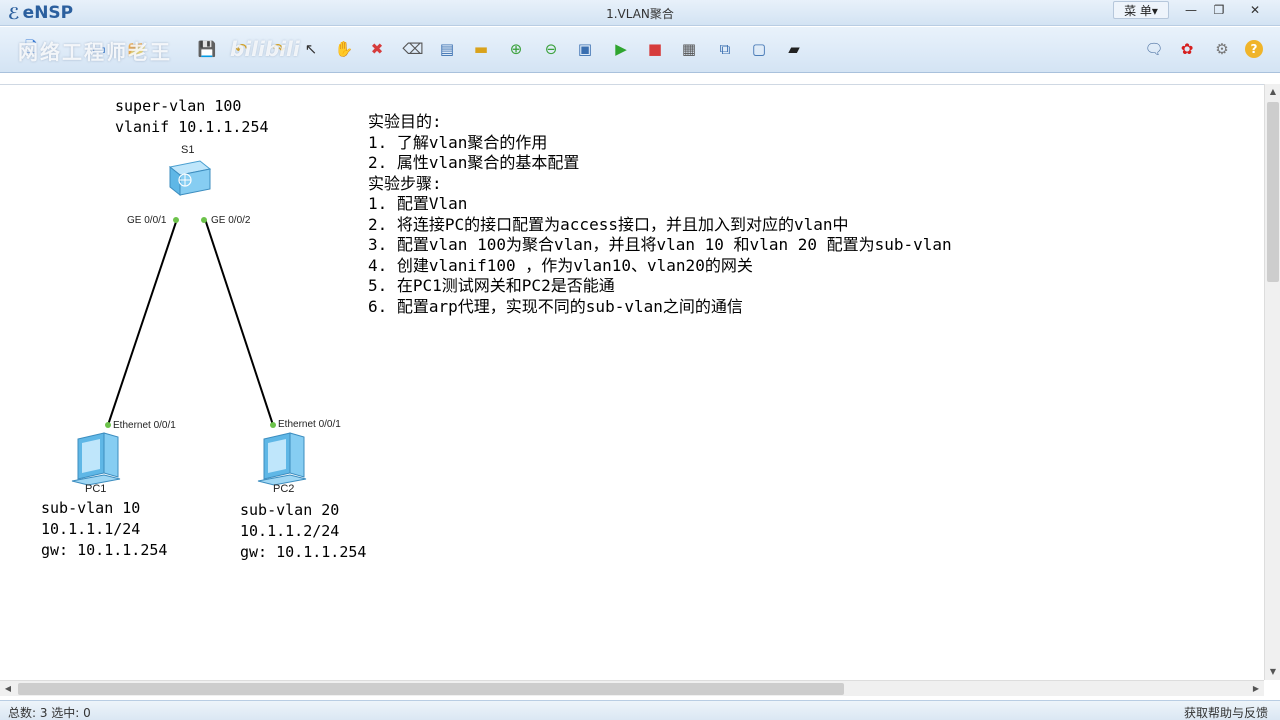 The height and width of the screenshot is (720, 1280). I want to click on help-icon: ?, so click(1254, 49).